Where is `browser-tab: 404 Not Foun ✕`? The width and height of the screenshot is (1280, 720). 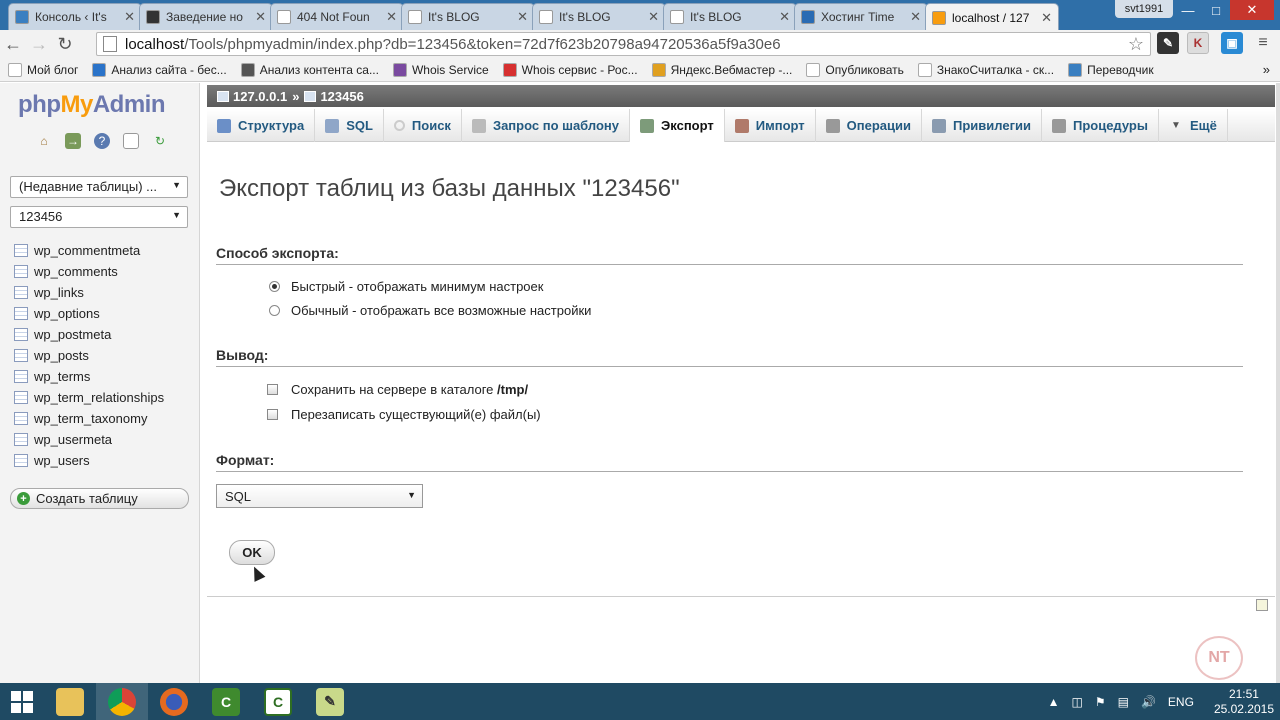
browser-tab: 404 Not Foun ✕ is located at coordinates (337, 16).